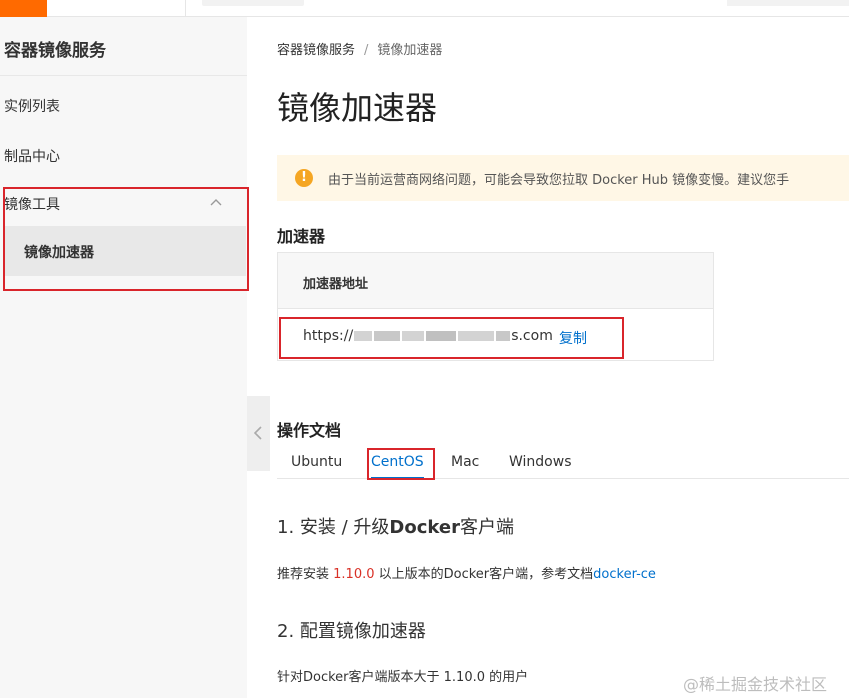  Describe the element at coordinates (465, 466) in the screenshot. I see `tab-mac: Mac` at that location.